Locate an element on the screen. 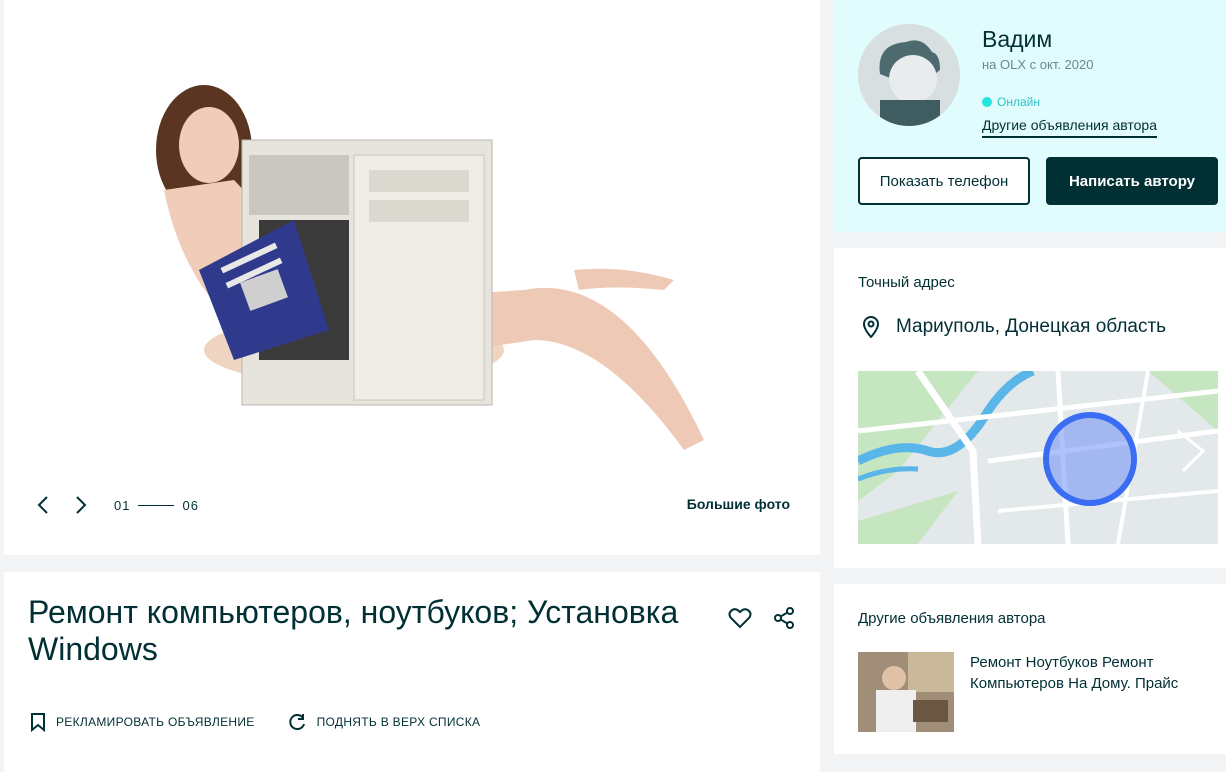 This screenshot has height=772, width=1226. map-image is located at coordinates (1038, 457).